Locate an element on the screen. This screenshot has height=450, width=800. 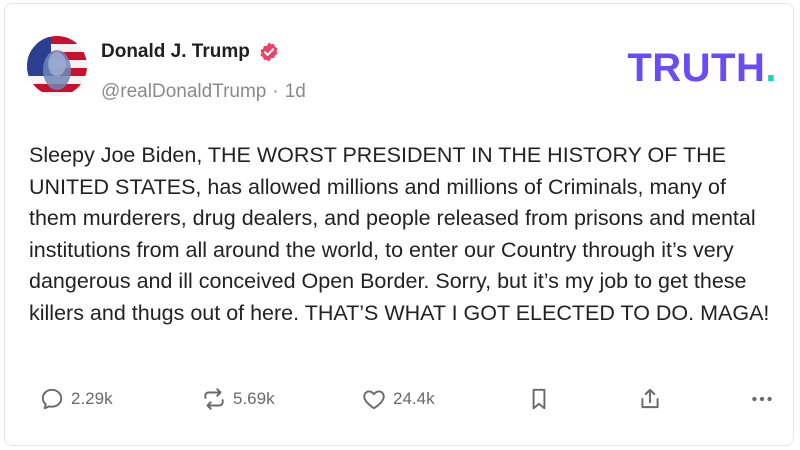
more-dots-icon is located at coordinates (762, 399).